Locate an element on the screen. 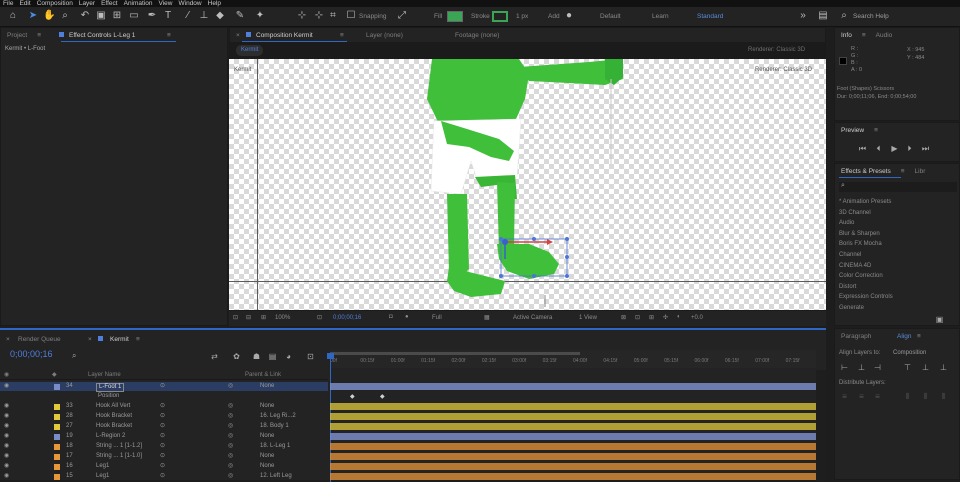  brush-tool-icon: ⁄ is located at coordinates (188, 16).